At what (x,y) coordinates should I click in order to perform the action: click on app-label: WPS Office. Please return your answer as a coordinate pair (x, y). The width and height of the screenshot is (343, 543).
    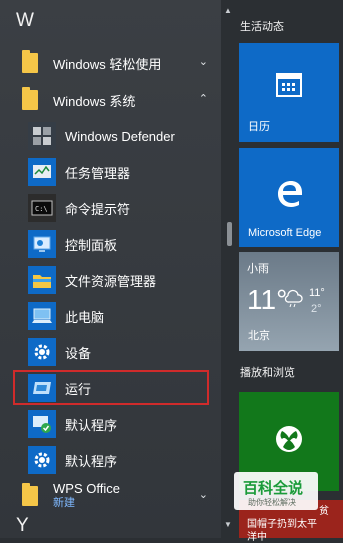
    Looking at the image, I should click on (86, 488).